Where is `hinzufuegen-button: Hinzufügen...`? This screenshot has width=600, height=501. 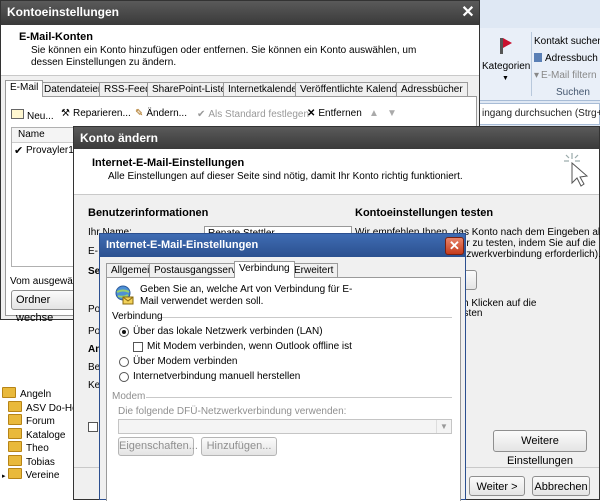
hinzufuegen-button: Hinzufügen... is located at coordinates (239, 446).